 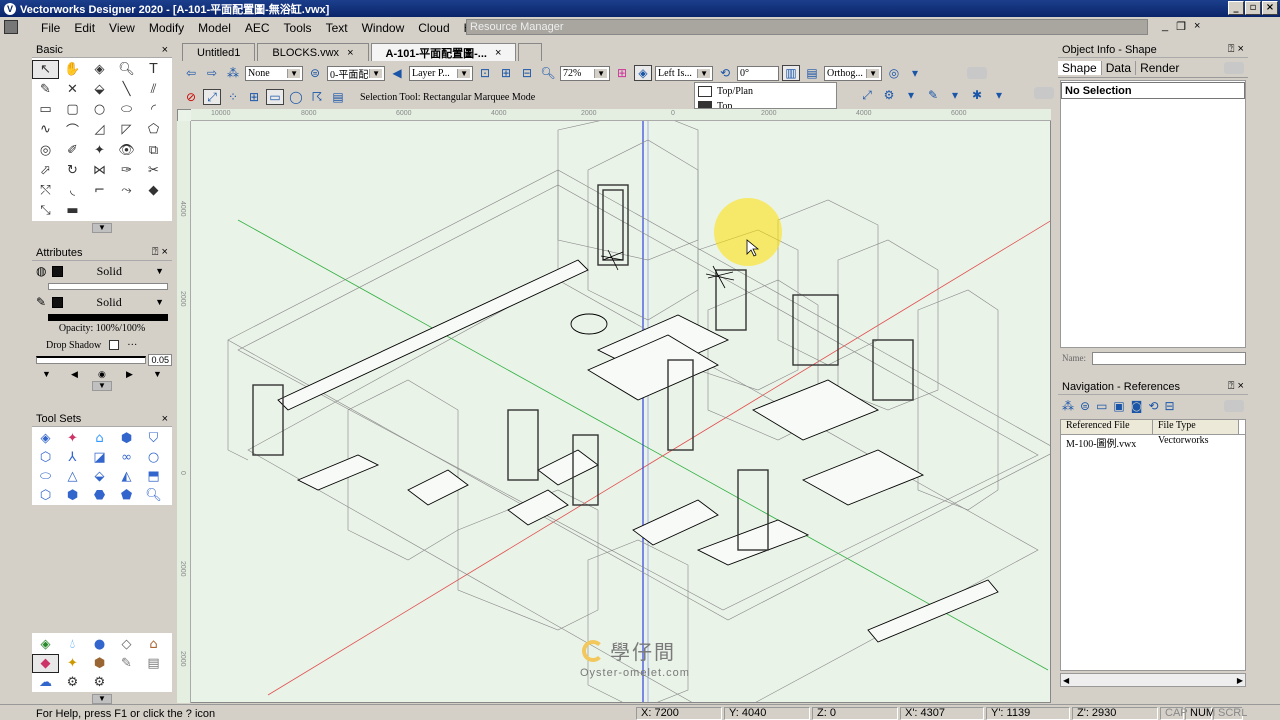 I want to click on render-icon: ◆, so click(x=45, y=663).